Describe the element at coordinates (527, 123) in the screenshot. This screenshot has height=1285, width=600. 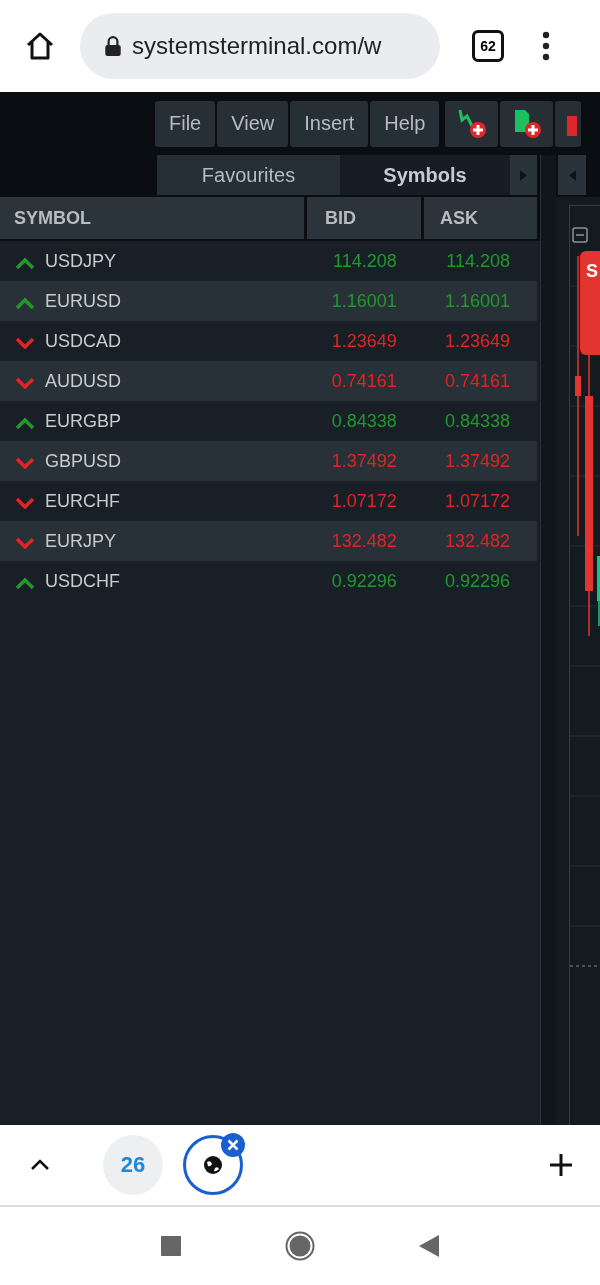
I see `new-order-button` at that location.